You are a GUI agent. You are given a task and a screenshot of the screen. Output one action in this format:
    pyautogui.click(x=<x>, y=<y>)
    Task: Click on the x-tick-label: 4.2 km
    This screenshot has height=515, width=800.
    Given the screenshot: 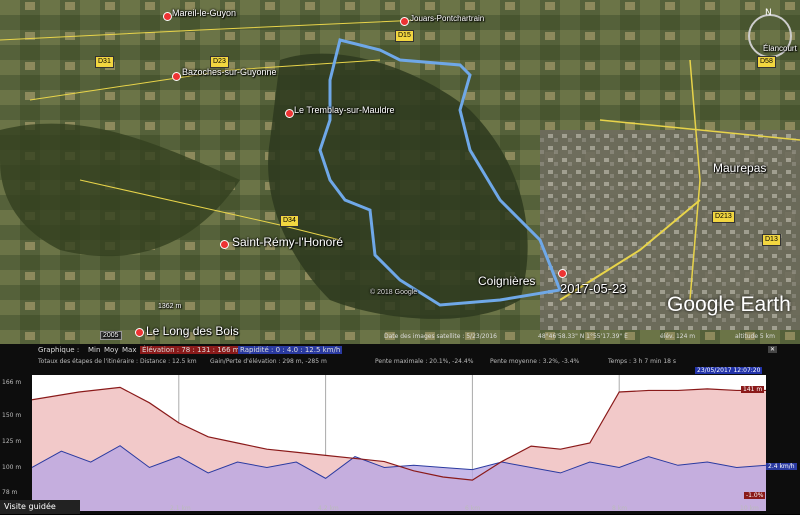 What is the action you would take?
    pyautogui.click(x=328, y=508)
    